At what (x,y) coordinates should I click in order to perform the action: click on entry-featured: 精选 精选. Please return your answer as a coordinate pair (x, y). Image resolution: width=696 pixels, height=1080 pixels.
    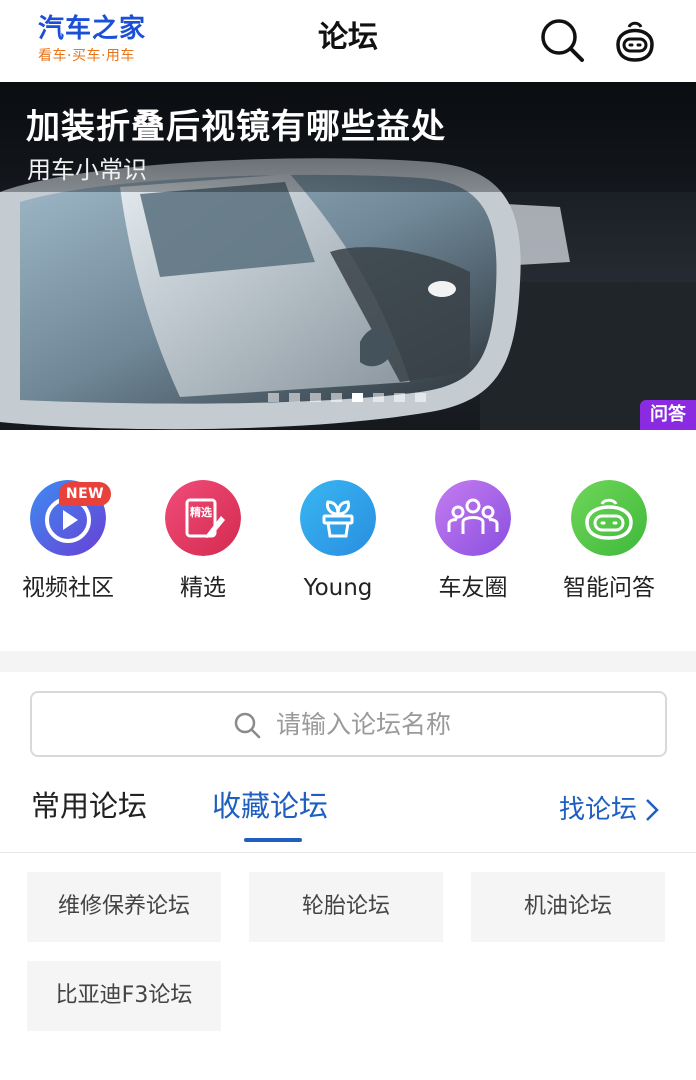
    Looking at the image, I should click on (203, 540).